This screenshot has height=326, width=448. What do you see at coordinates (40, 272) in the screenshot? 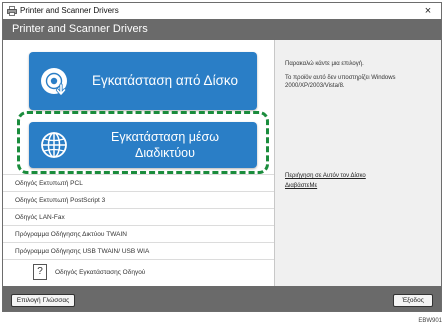
I see `question-icon: ?` at bounding box center [40, 272].